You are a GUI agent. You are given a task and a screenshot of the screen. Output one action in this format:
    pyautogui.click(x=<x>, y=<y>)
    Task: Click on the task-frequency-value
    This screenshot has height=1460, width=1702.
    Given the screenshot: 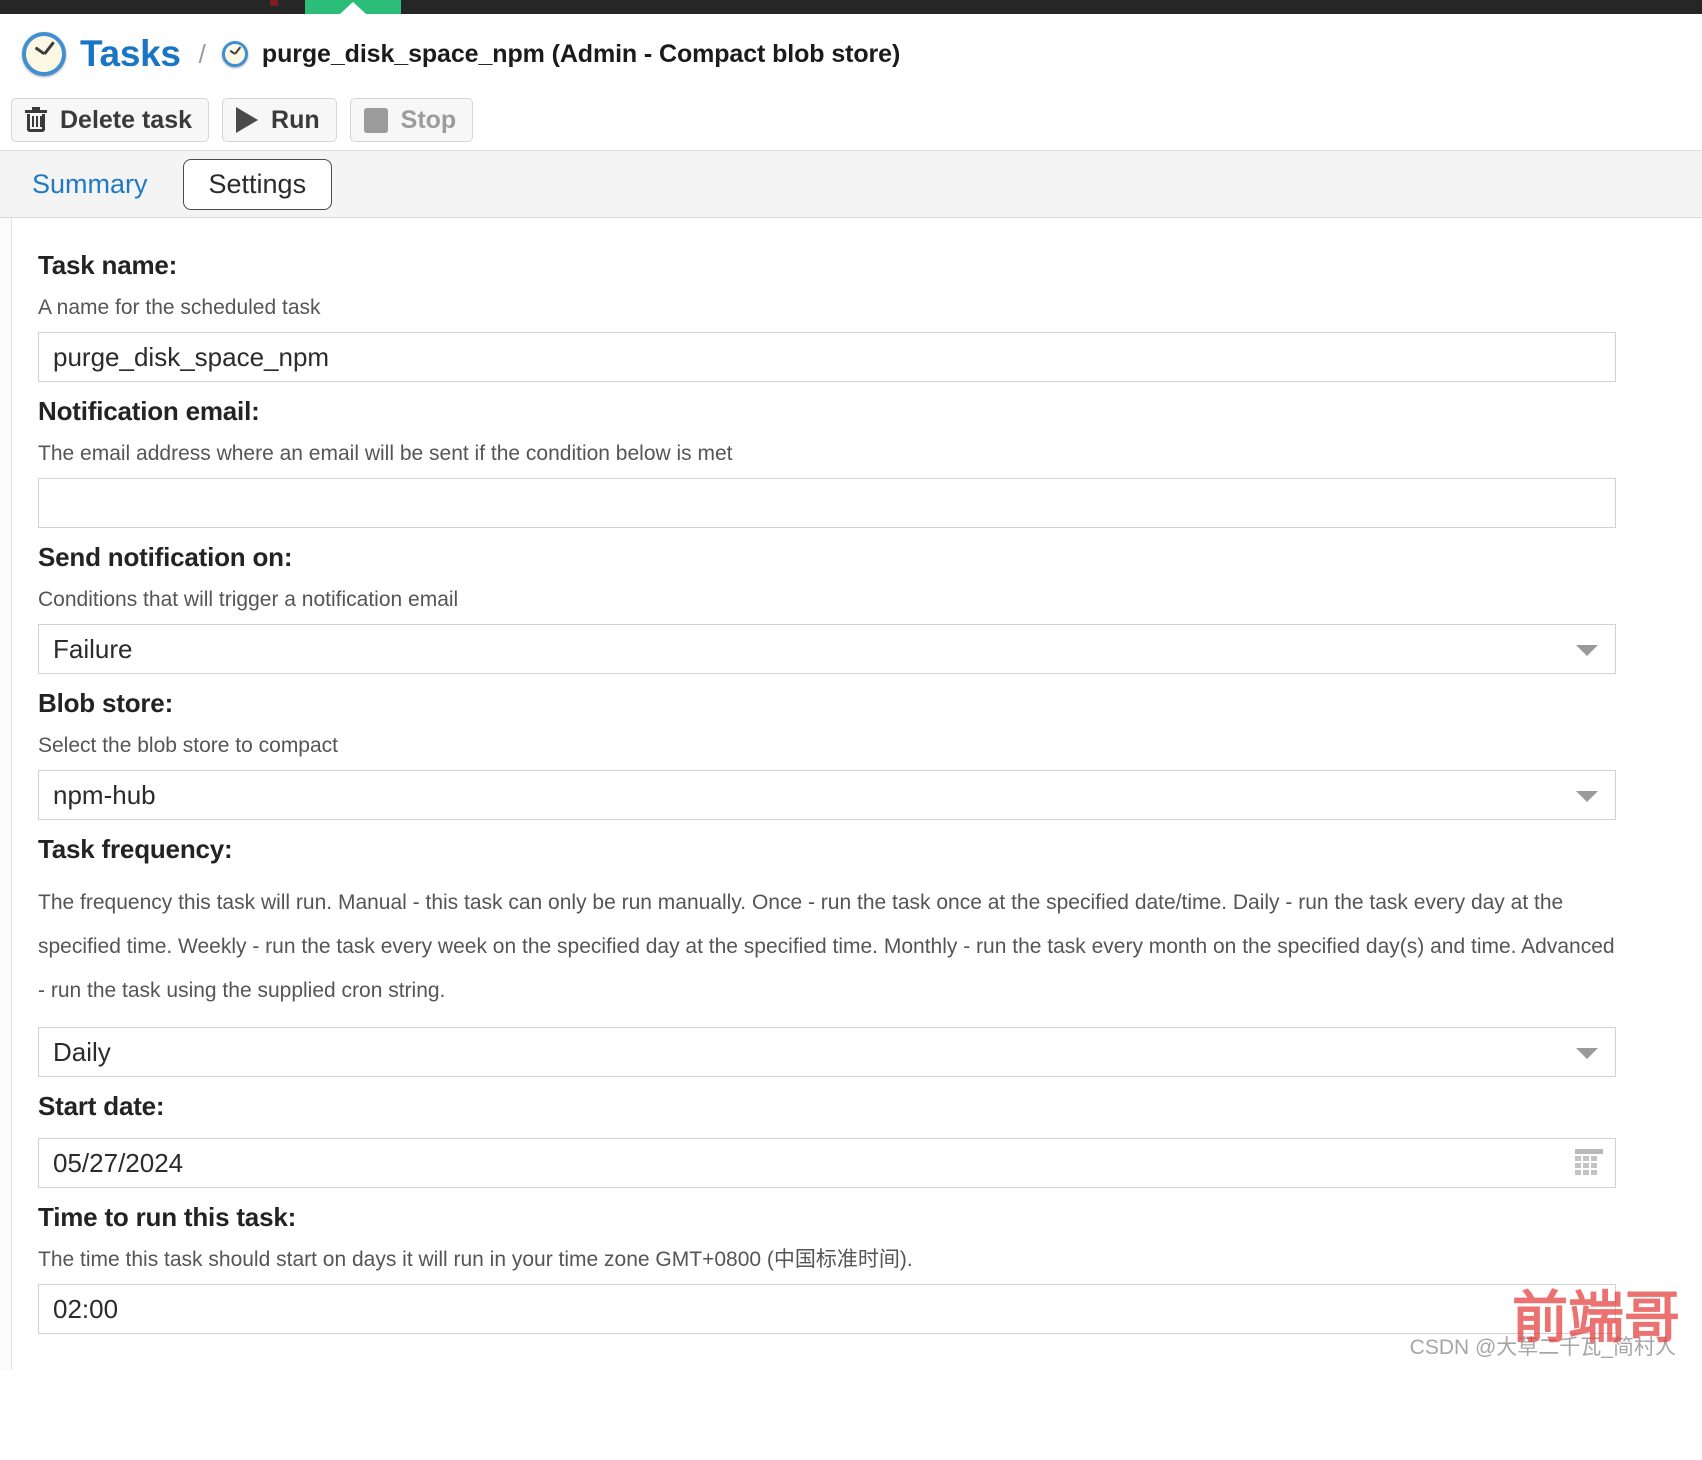 What is the action you would take?
    pyautogui.click(x=827, y=1052)
    